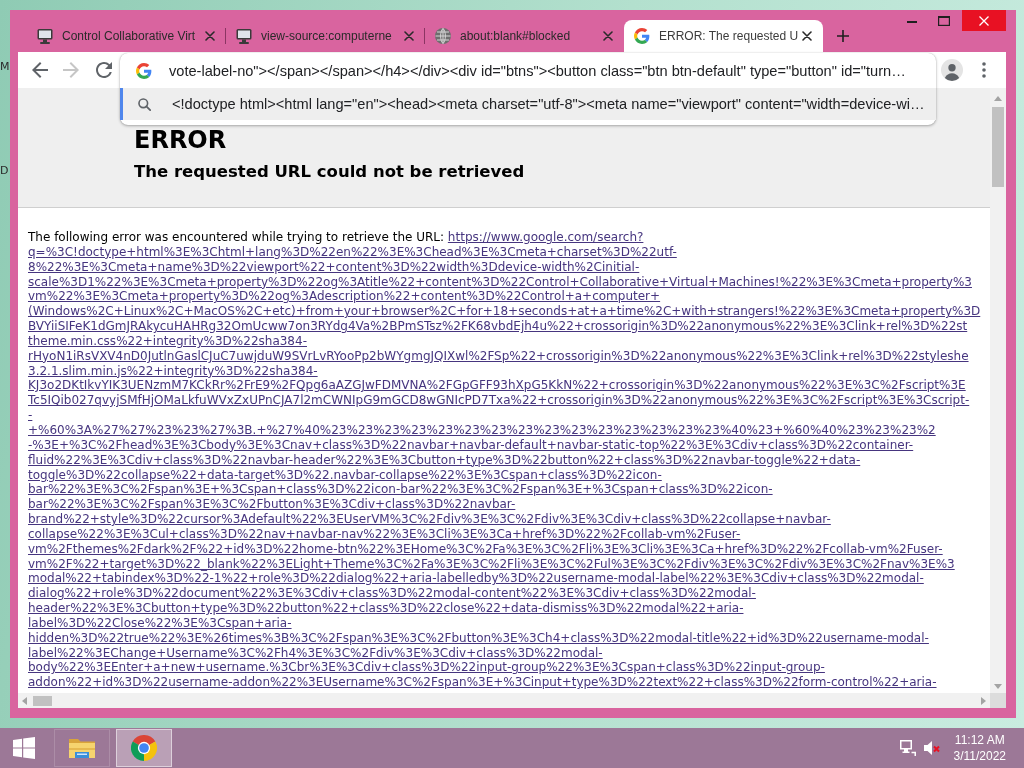 The height and width of the screenshot is (768, 1024). I want to click on clock-time: 11:12 AM, so click(979, 740).